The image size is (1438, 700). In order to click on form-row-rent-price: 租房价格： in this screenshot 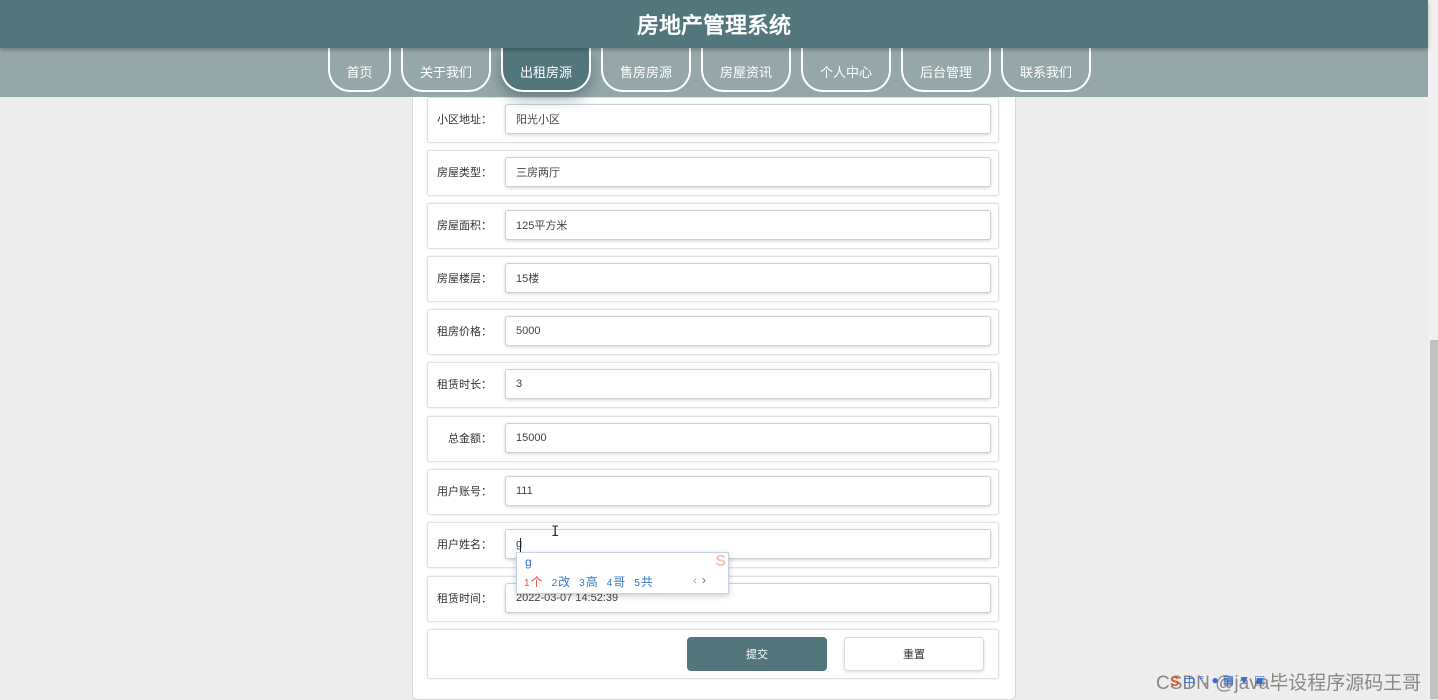, I will do `click(713, 332)`.